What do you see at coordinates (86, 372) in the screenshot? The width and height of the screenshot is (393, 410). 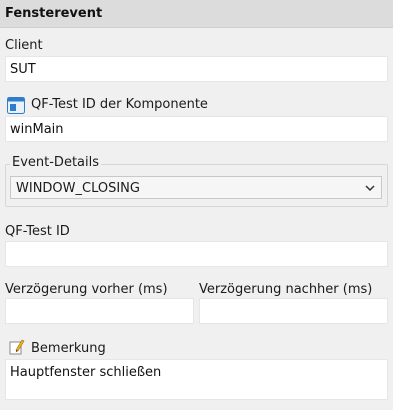 I see `remark-value: Hauptfenster schließen` at bounding box center [86, 372].